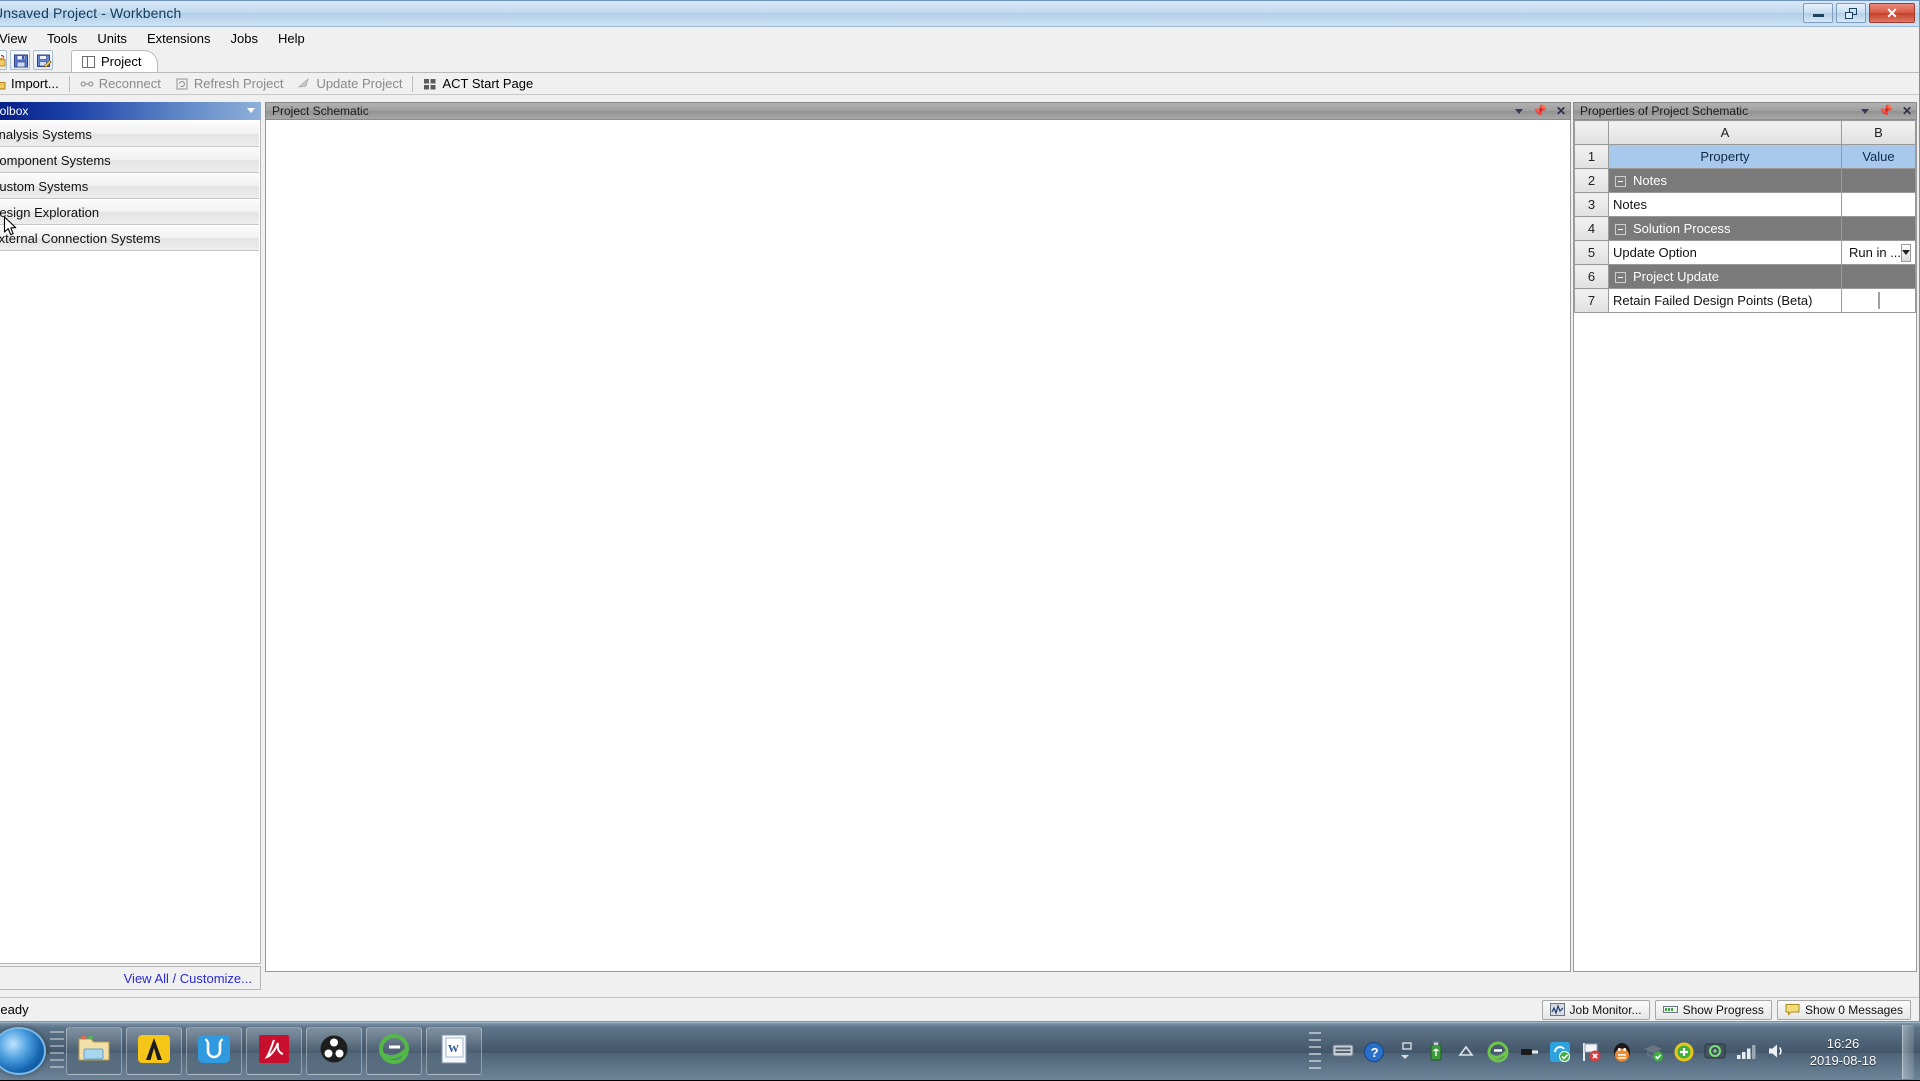 Image resolution: width=1920 pixels, height=1081 pixels. What do you see at coordinates (1467, 1052) in the screenshot?
I see `arrow-up-icon` at bounding box center [1467, 1052].